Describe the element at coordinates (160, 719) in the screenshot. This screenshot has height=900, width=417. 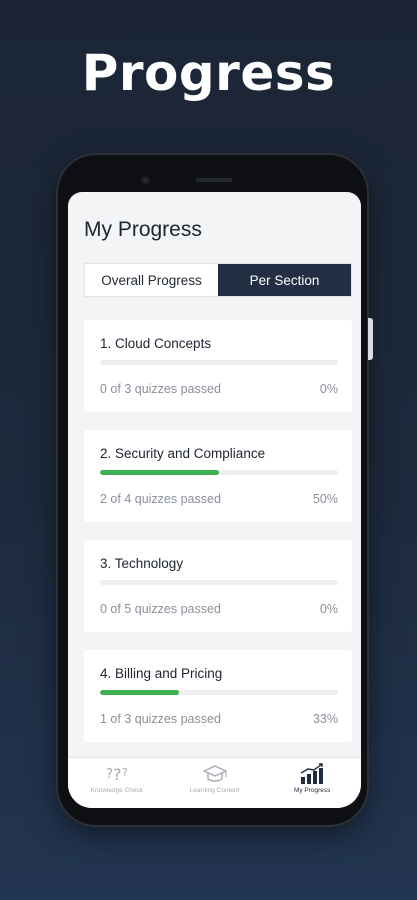
I see `section-quiz-summary: 1 of 3 quizzes passed` at that location.